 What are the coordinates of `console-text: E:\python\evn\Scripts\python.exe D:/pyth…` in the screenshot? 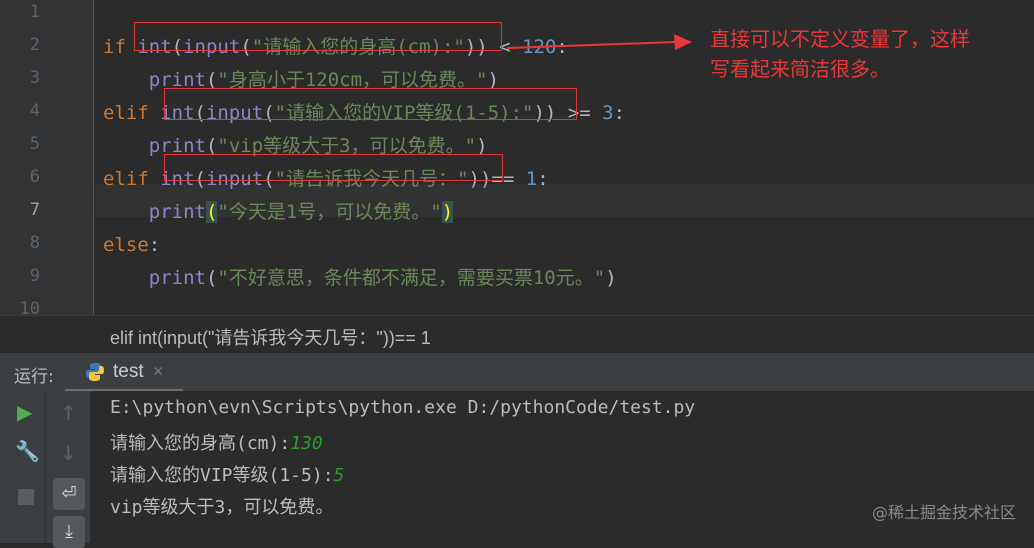 It's located at (403, 407).